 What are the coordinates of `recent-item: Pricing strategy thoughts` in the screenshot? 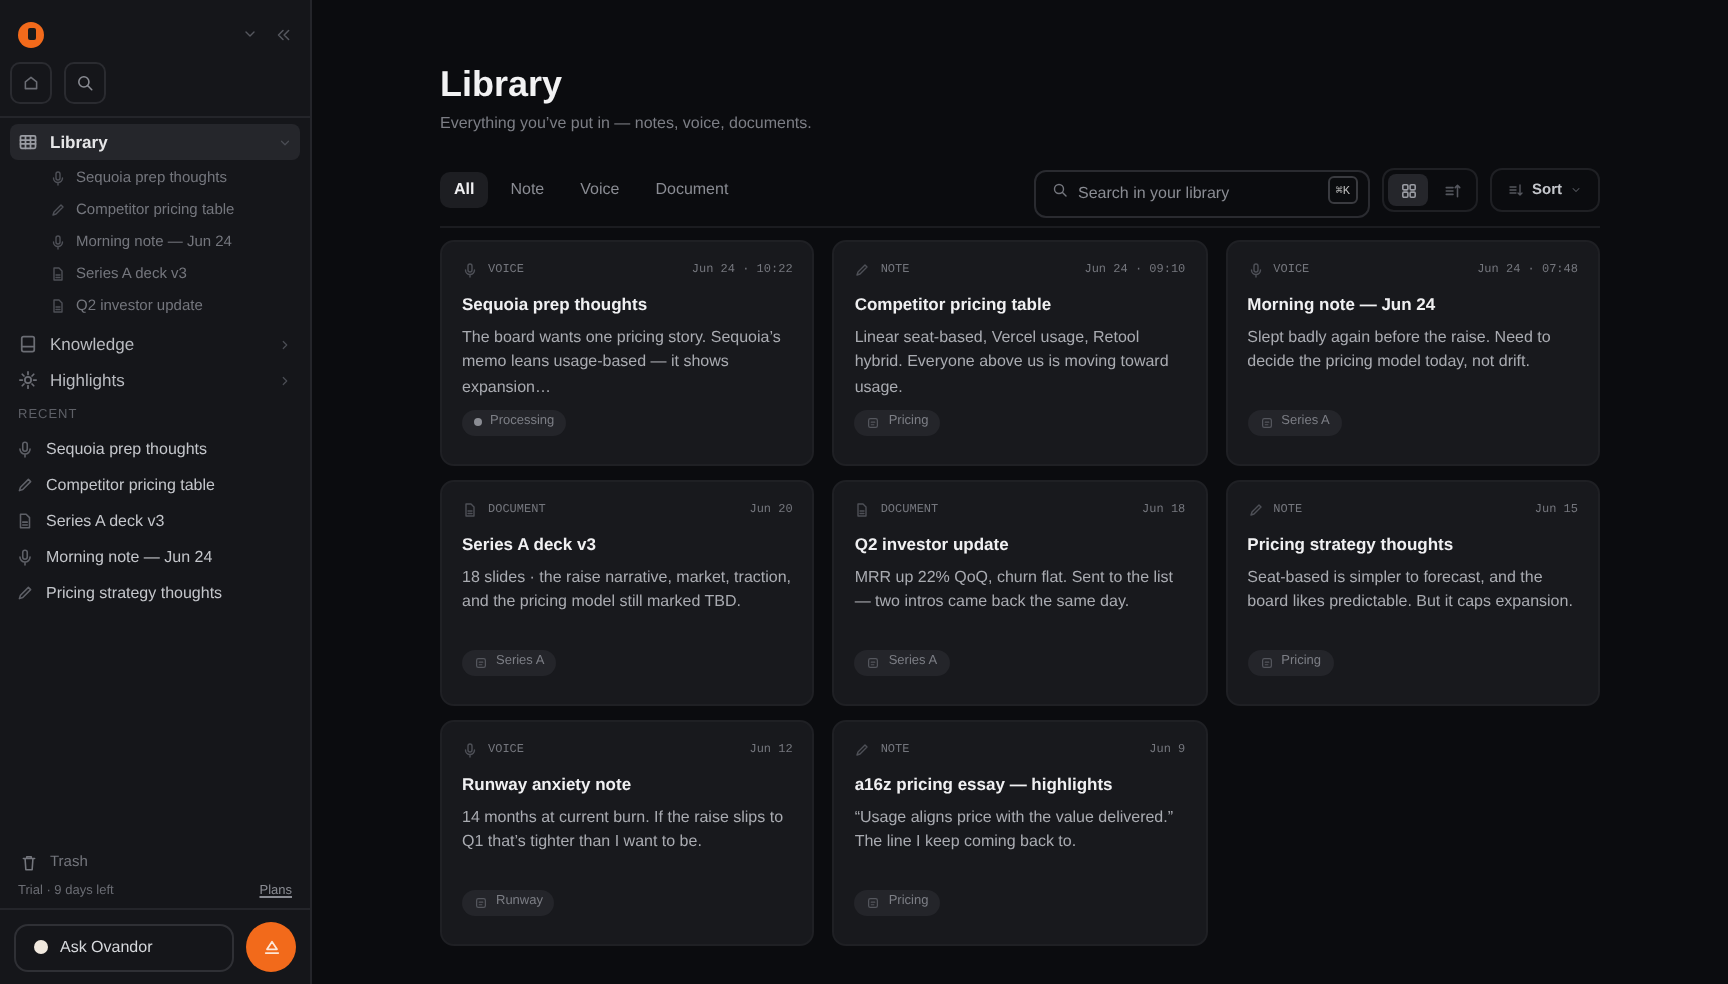 It's located at (155, 593).